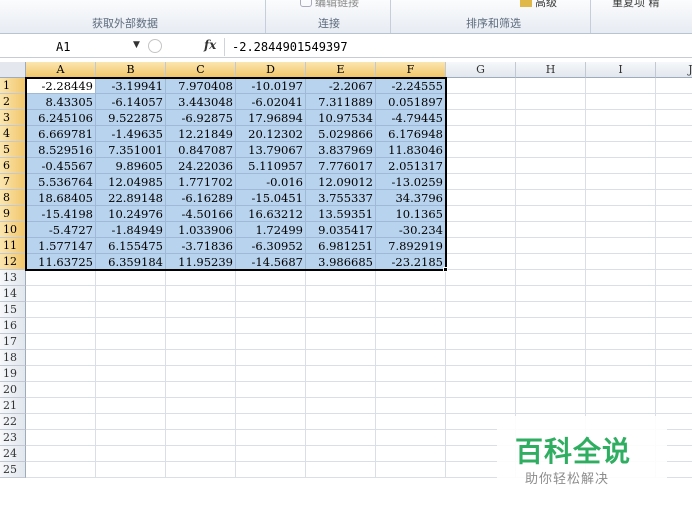 The height and width of the screenshot is (522, 692). Describe the element at coordinates (674, 262) in the screenshot. I see `cell-j12` at that location.